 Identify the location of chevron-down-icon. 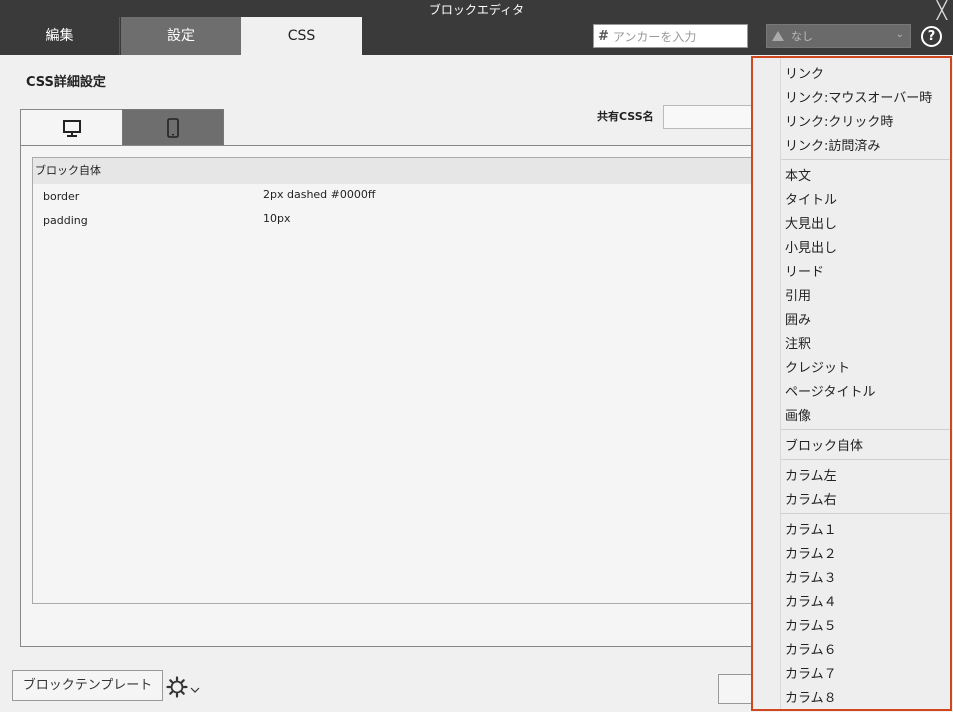
(195, 690).